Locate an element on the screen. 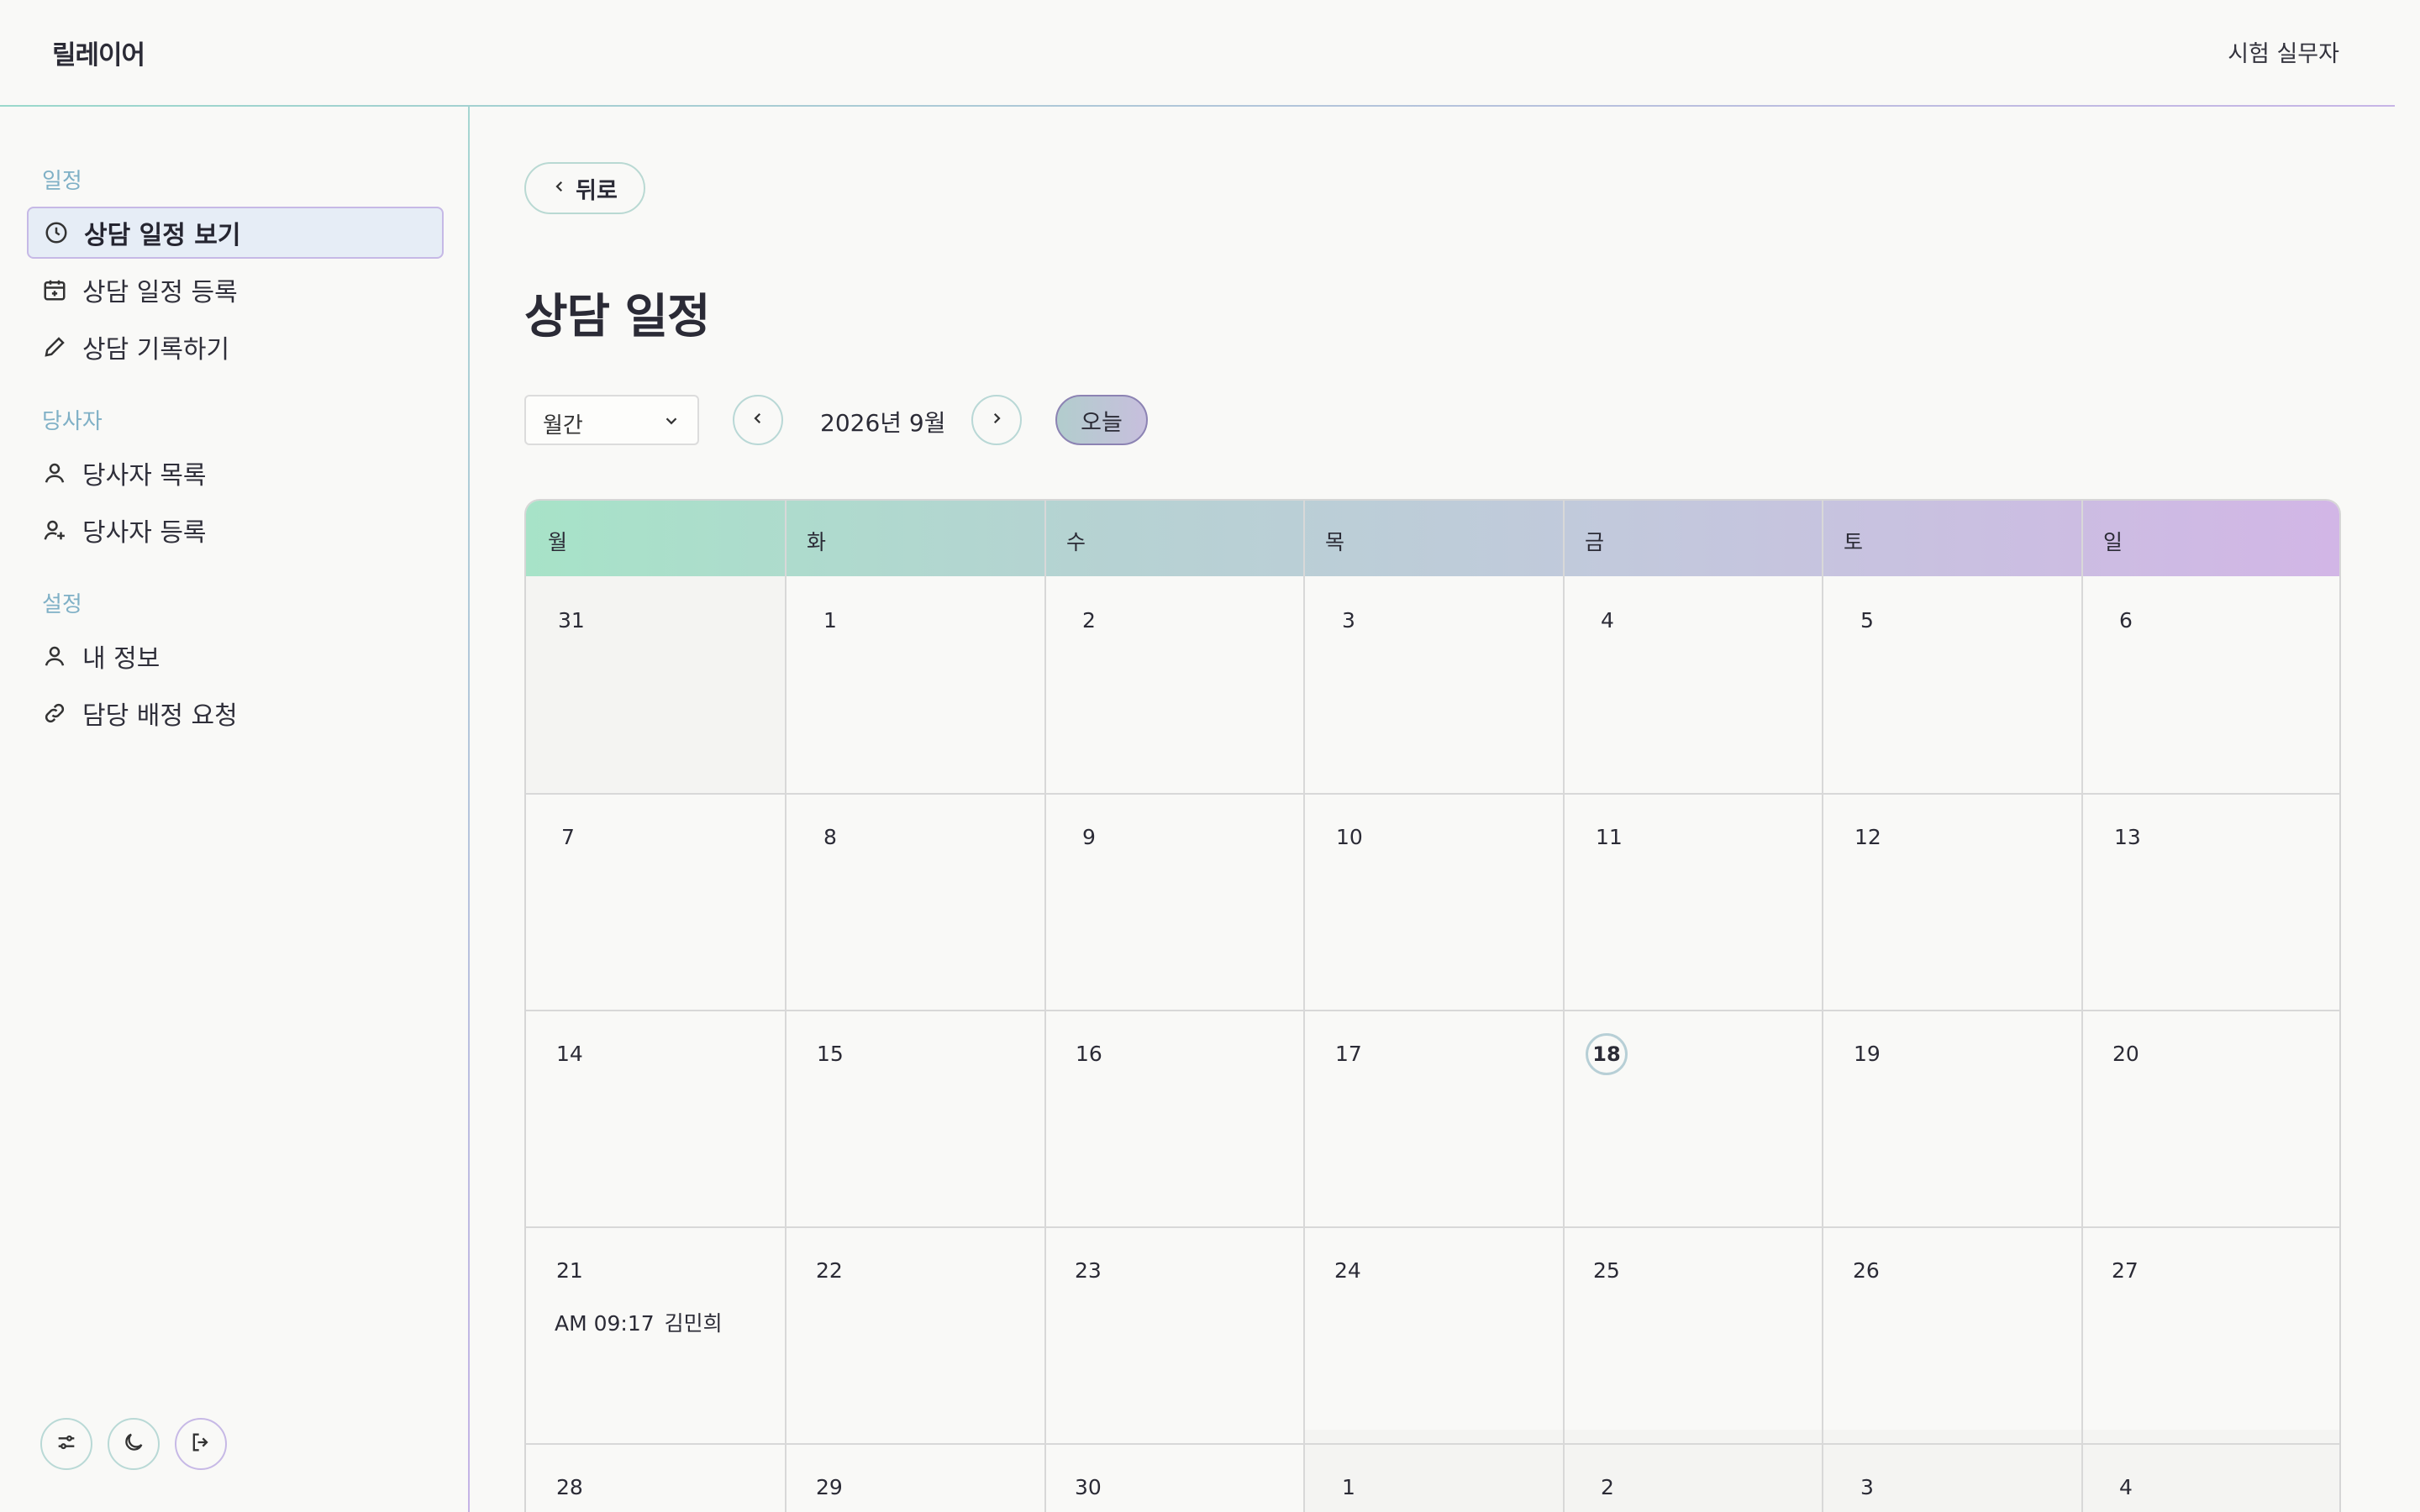 The image size is (2420, 1512). app-brand: 릴레이어 is located at coordinates (98, 52).